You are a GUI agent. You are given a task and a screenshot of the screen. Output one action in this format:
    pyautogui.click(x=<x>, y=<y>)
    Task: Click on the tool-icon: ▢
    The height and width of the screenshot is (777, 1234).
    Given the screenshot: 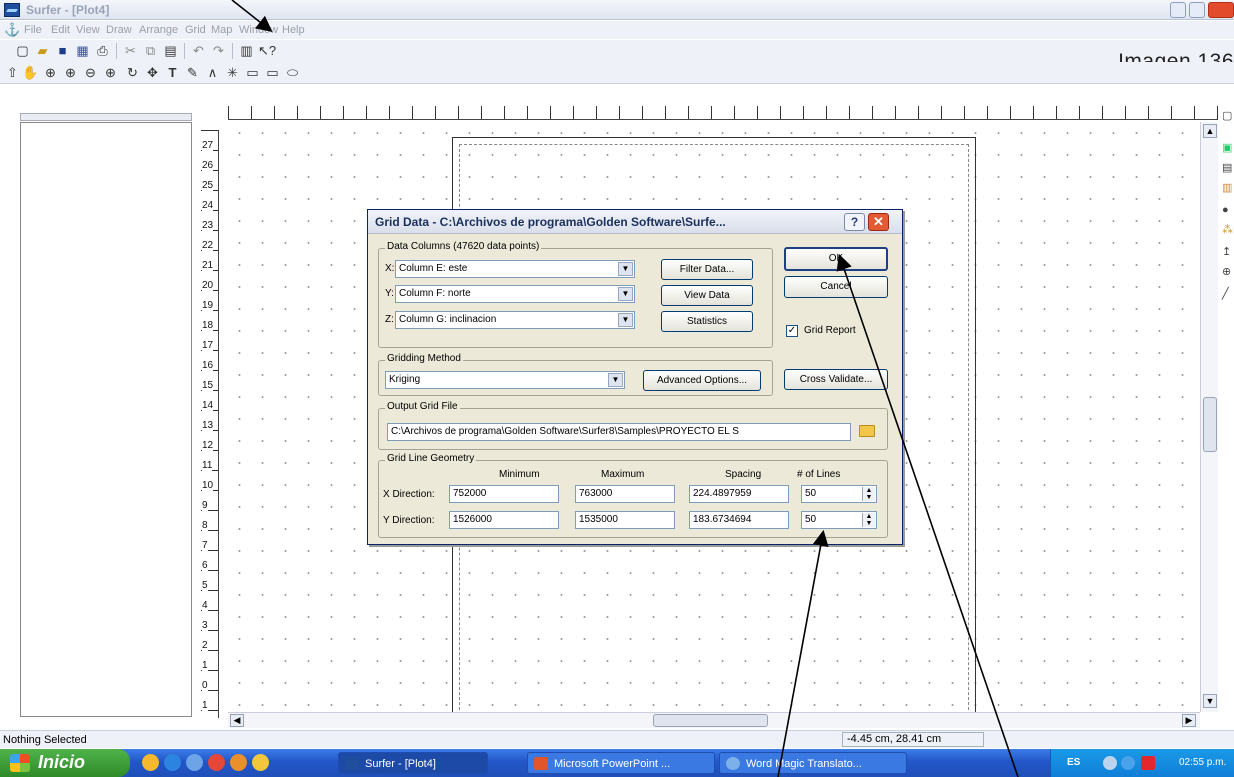 What is the action you would take?
    pyautogui.click(x=1228, y=116)
    